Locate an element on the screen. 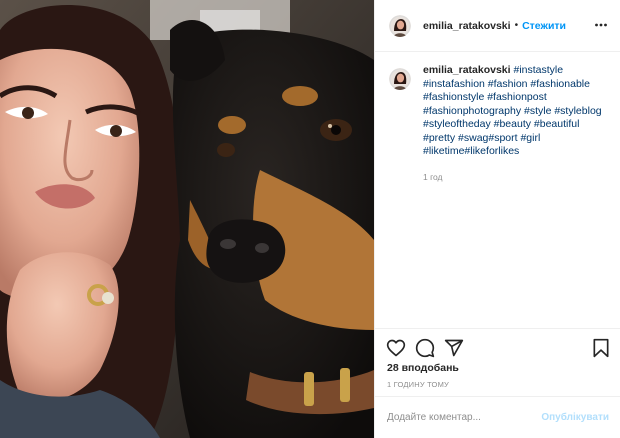 This screenshot has height=438, width=620. comment-box: Опублікувати is located at coordinates (497, 417).